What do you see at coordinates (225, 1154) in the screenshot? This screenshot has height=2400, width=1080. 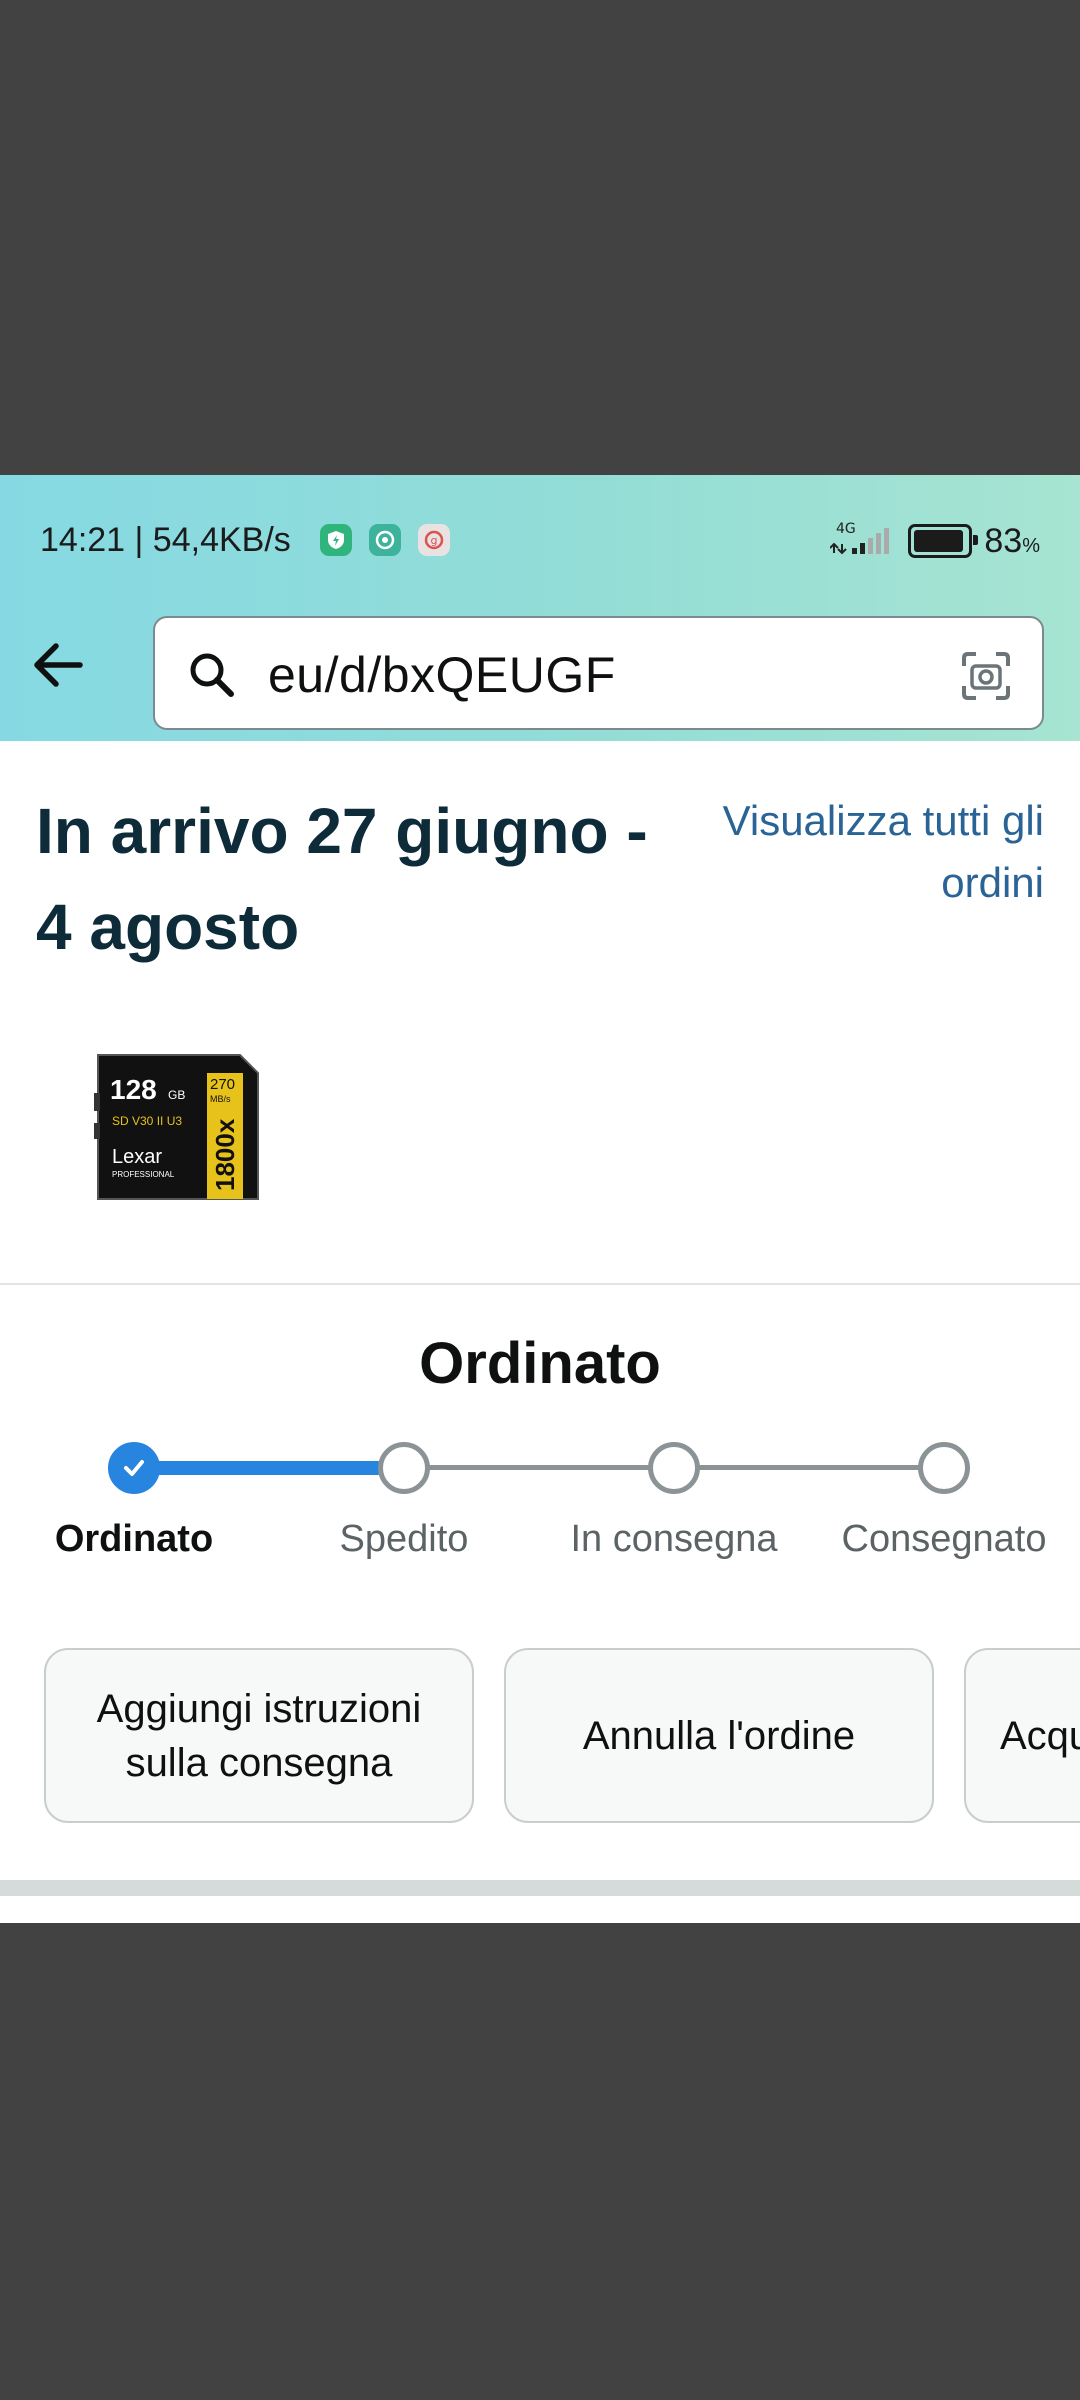 I see `svg-text: 1800x` at bounding box center [225, 1154].